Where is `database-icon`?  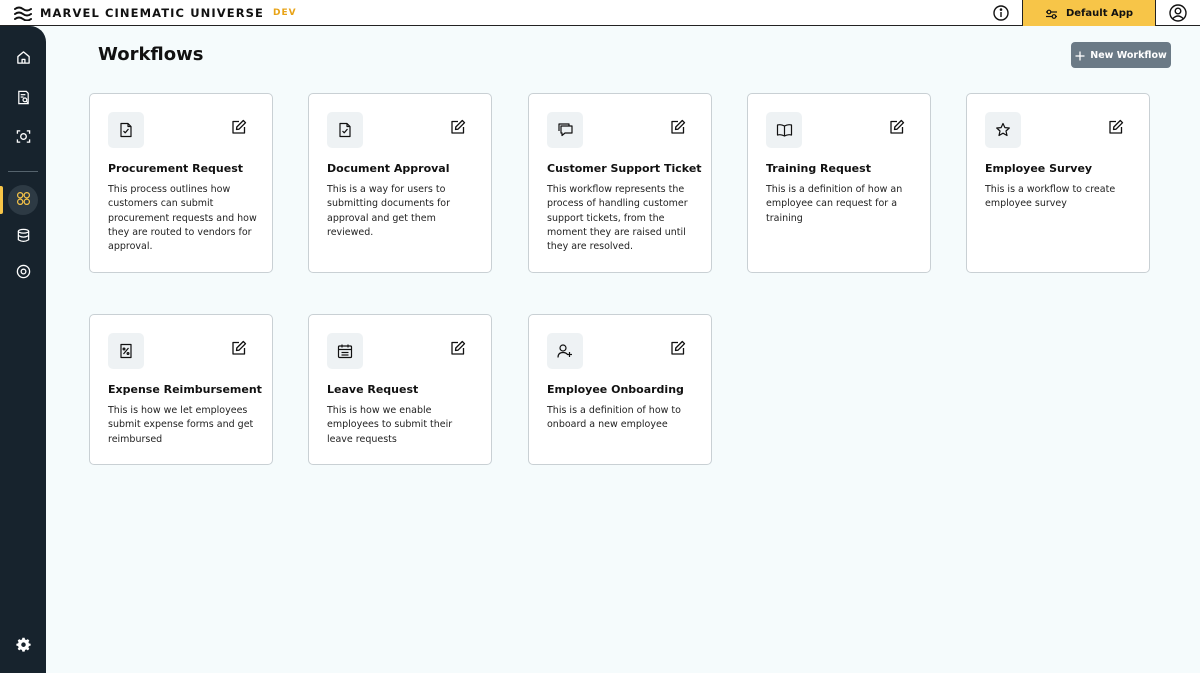 database-icon is located at coordinates (23, 237).